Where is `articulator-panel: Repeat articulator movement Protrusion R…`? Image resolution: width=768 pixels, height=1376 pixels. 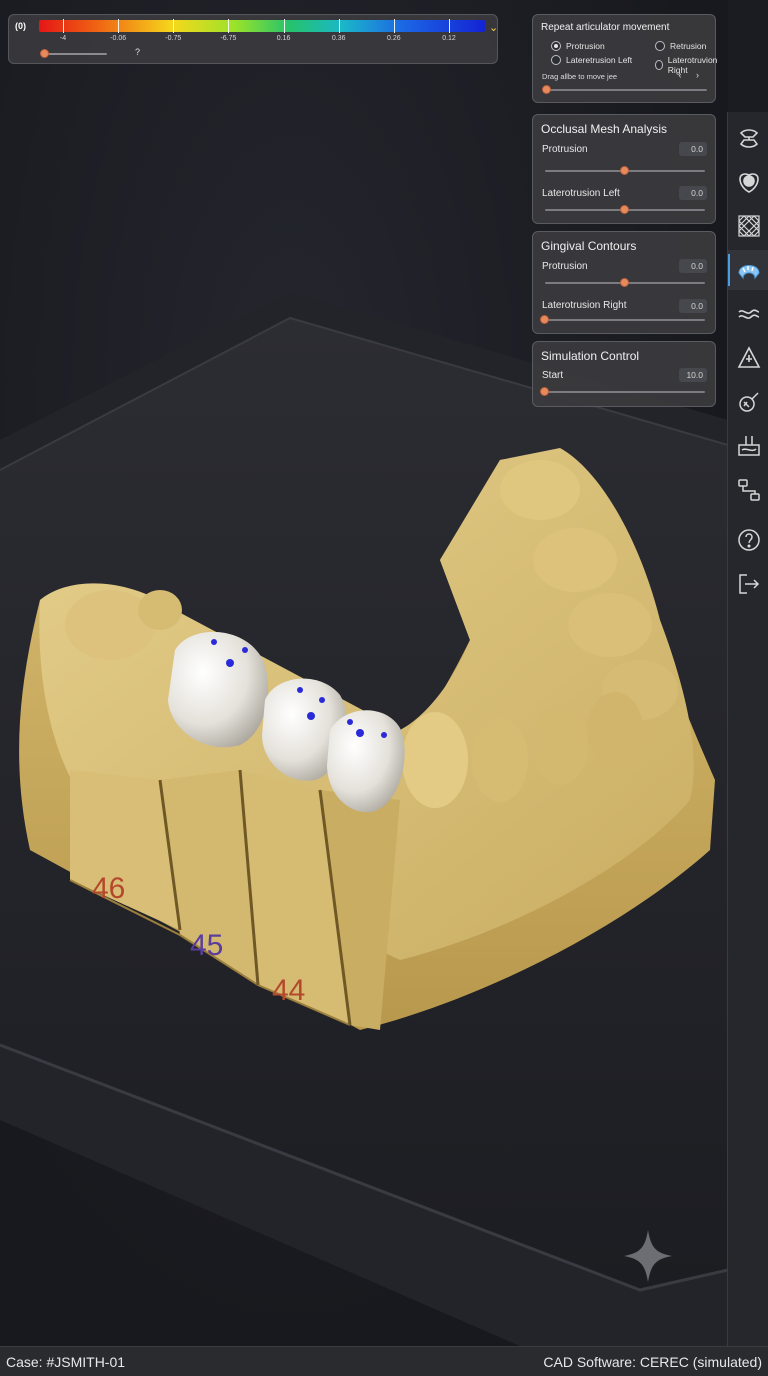
articulator-panel: Repeat articulator movement Protrusion R… is located at coordinates (624, 58).